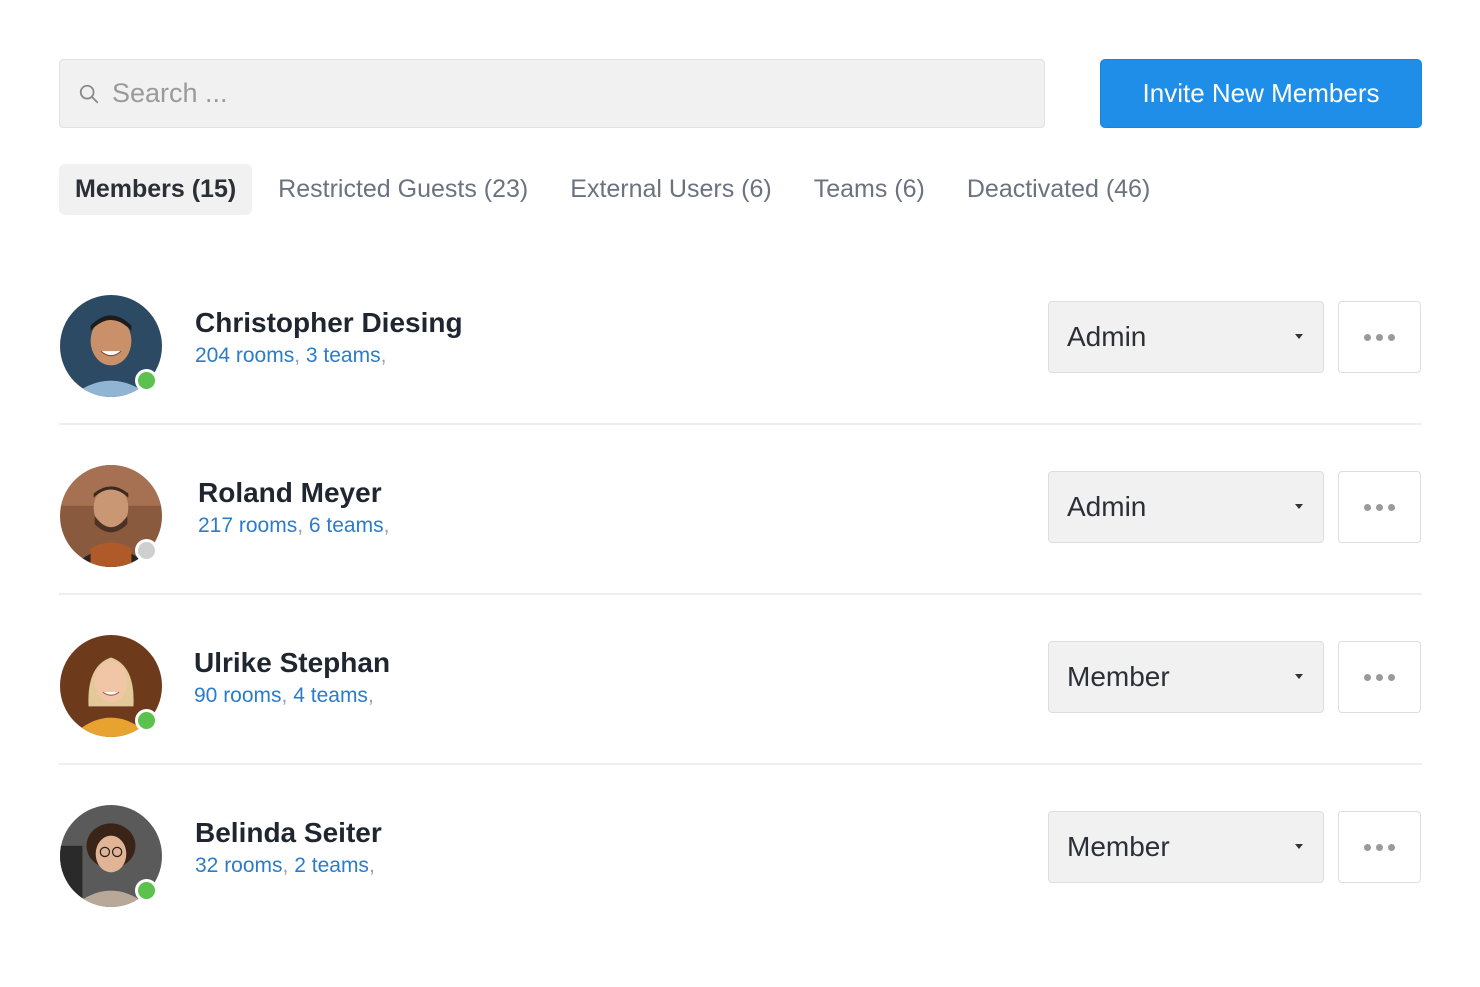 The image size is (1480, 987). Describe the element at coordinates (562, 93) in the screenshot. I see `search-input` at that location.